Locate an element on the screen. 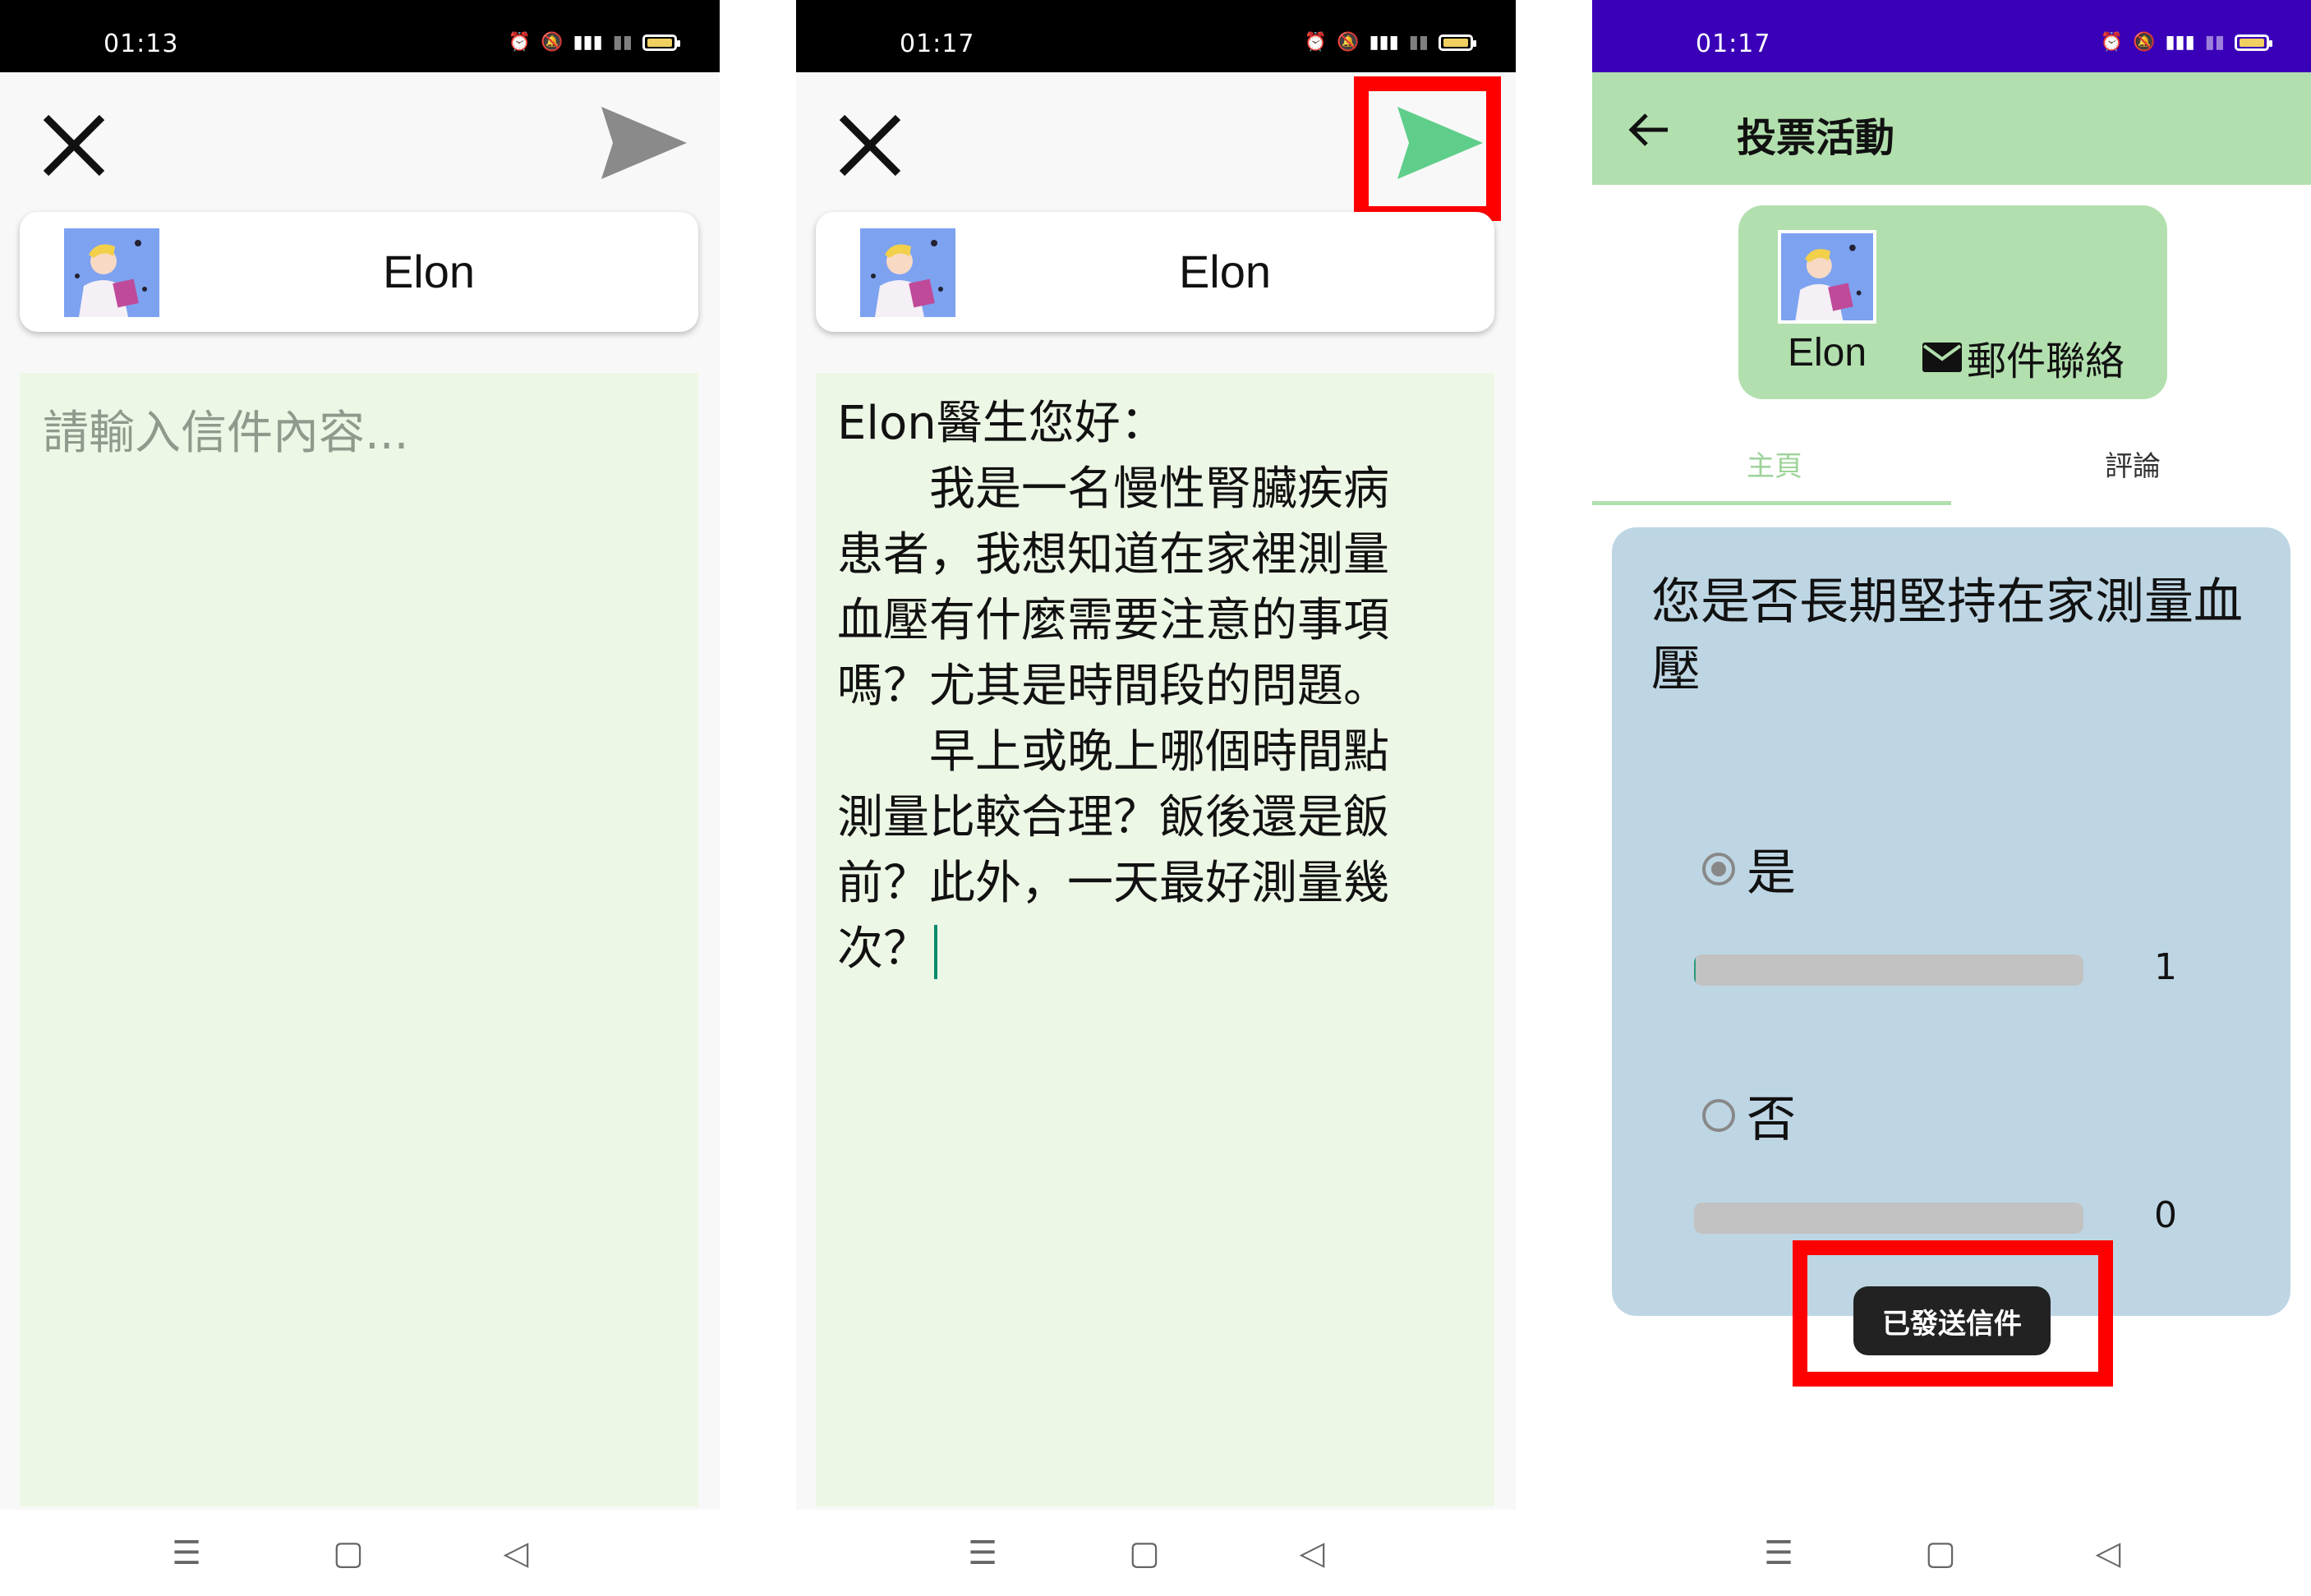 This screenshot has width=2311, height=1596. back-arrow-icon is located at coordinates (1649, 129).